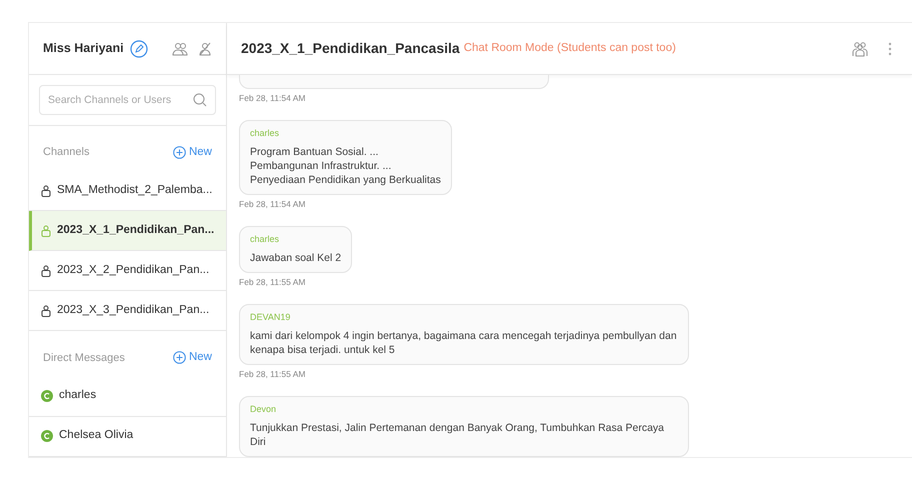  I want to click on room-title: 2023_X_1_Pendidikan_Pancasila, so click(350, 48).